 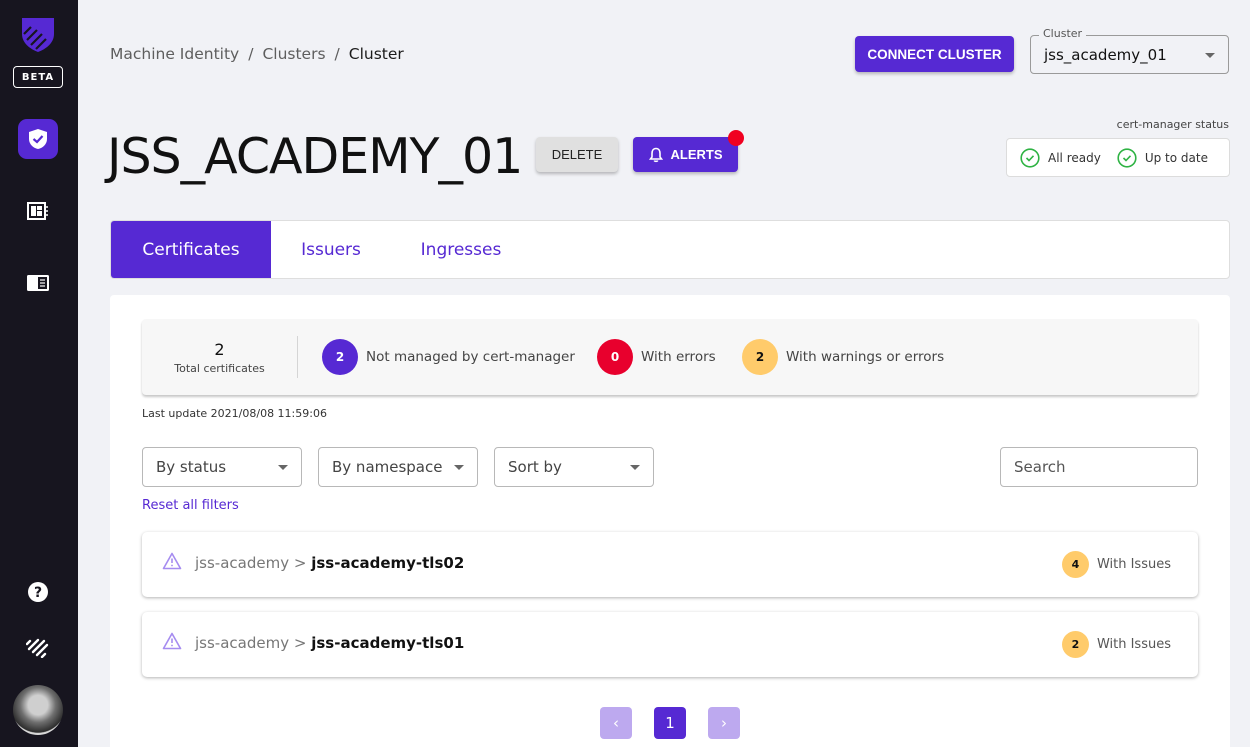 What do you see at coordinates (190, 505) in the screenshot?
I see `reset-filters-link: Reset all filters` at bounding box center [190, 505].